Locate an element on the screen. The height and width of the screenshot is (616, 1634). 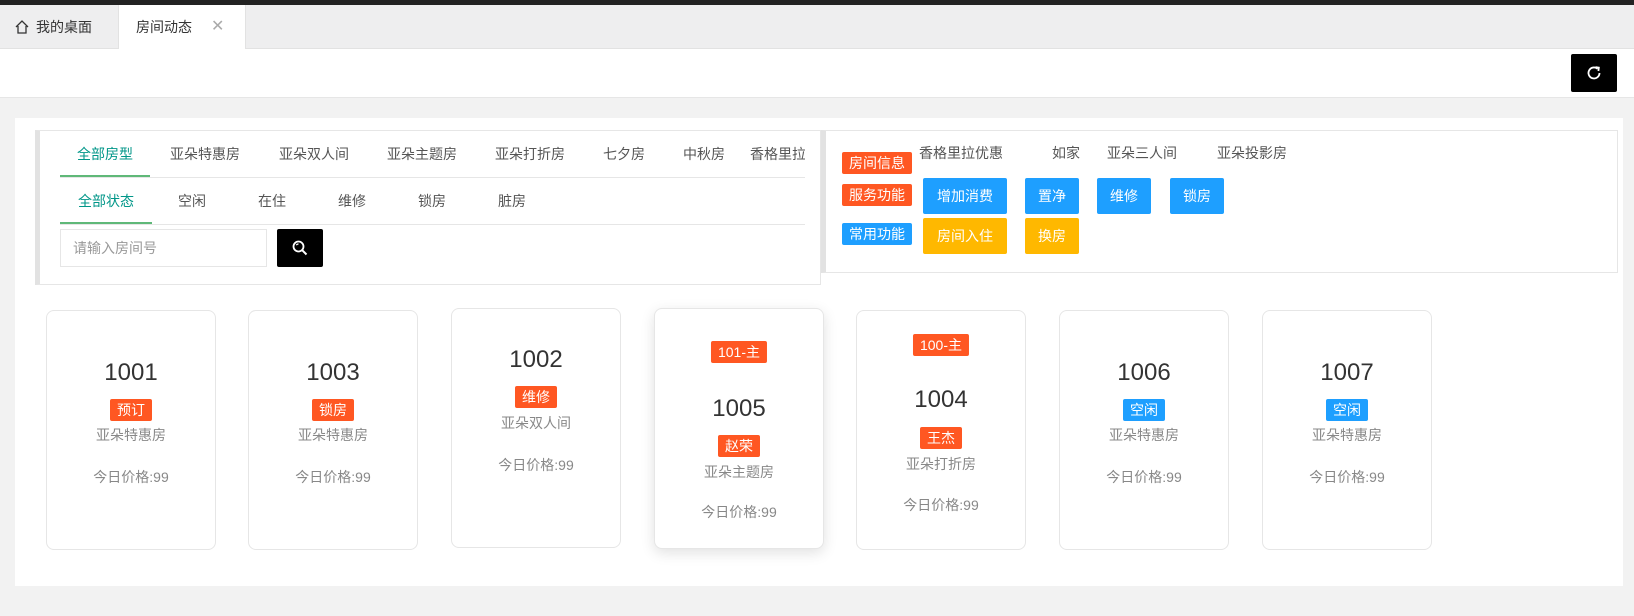
set-clean-button: 置净 is located at coordinates (1052, 196).